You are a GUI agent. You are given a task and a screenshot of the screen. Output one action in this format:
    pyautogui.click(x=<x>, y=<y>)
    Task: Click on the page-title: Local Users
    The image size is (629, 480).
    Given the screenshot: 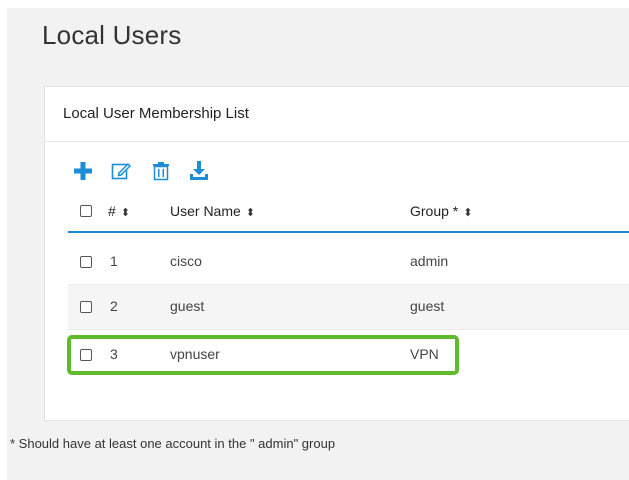 What is the action you would take?
    pyautogui.click(x=112, y=35)
    